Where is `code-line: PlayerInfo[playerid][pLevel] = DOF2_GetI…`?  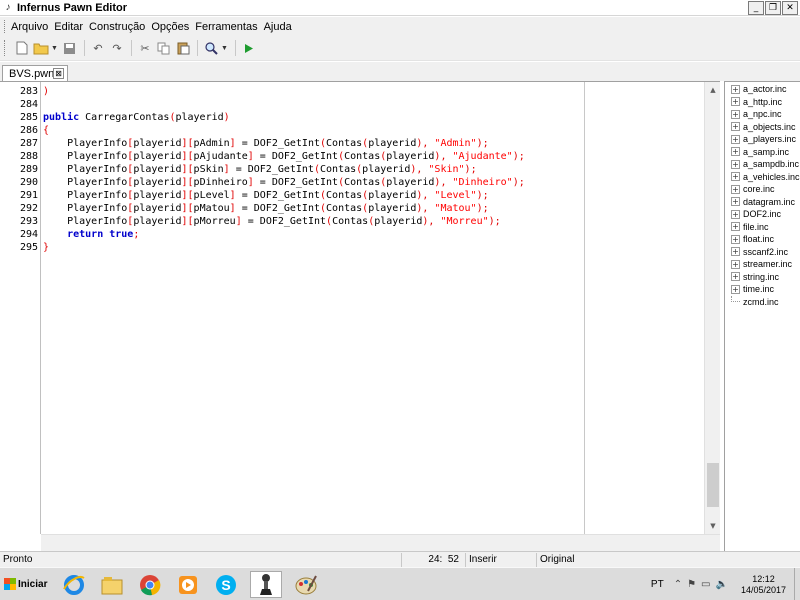 code-line: PlayerInfo[playerid][pLevel] = DOF2_GetI… is located at coordinates (266, 195).